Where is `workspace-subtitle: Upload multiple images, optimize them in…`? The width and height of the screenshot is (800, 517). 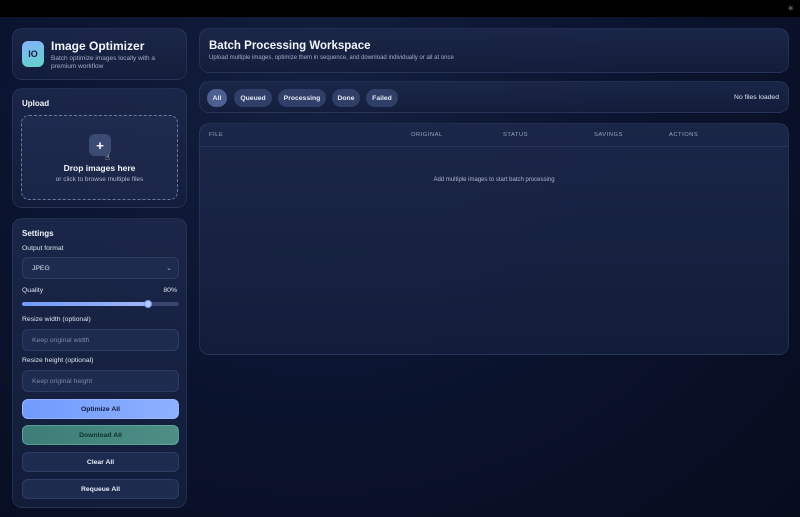
workspace-subtitle: Upload multiple images, optimize them in… is located at coordinates (331, 58).